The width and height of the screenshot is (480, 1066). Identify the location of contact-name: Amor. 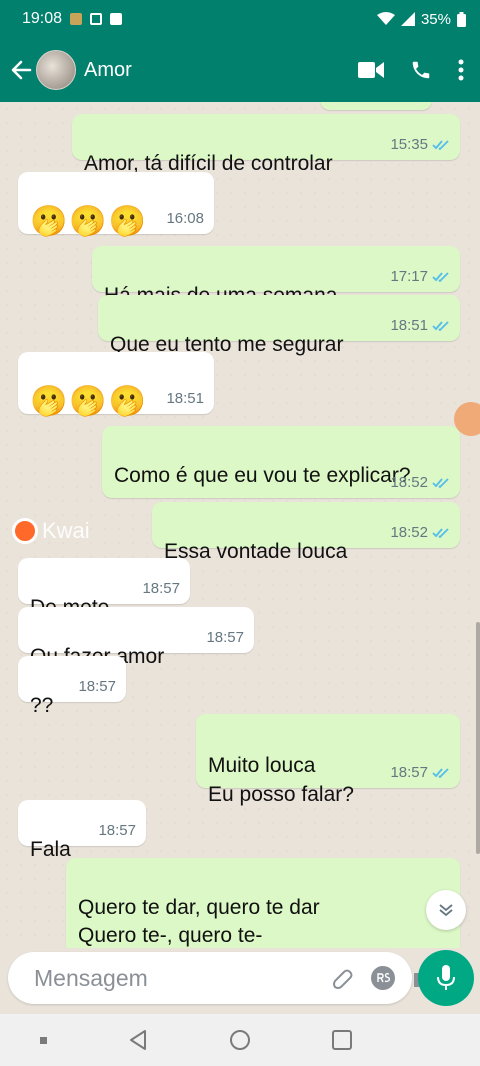
(108, 70).